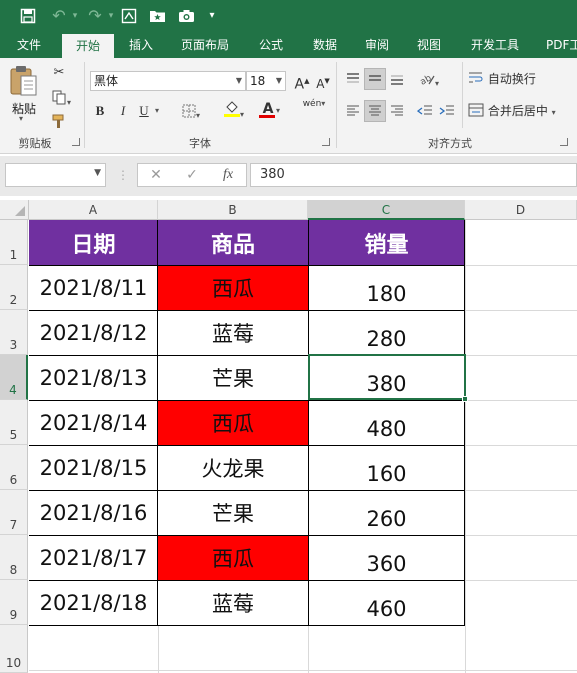  Describe the element at coordinates (377, 45) in the screenshot. I see `tab-review: 审阅` at that location.